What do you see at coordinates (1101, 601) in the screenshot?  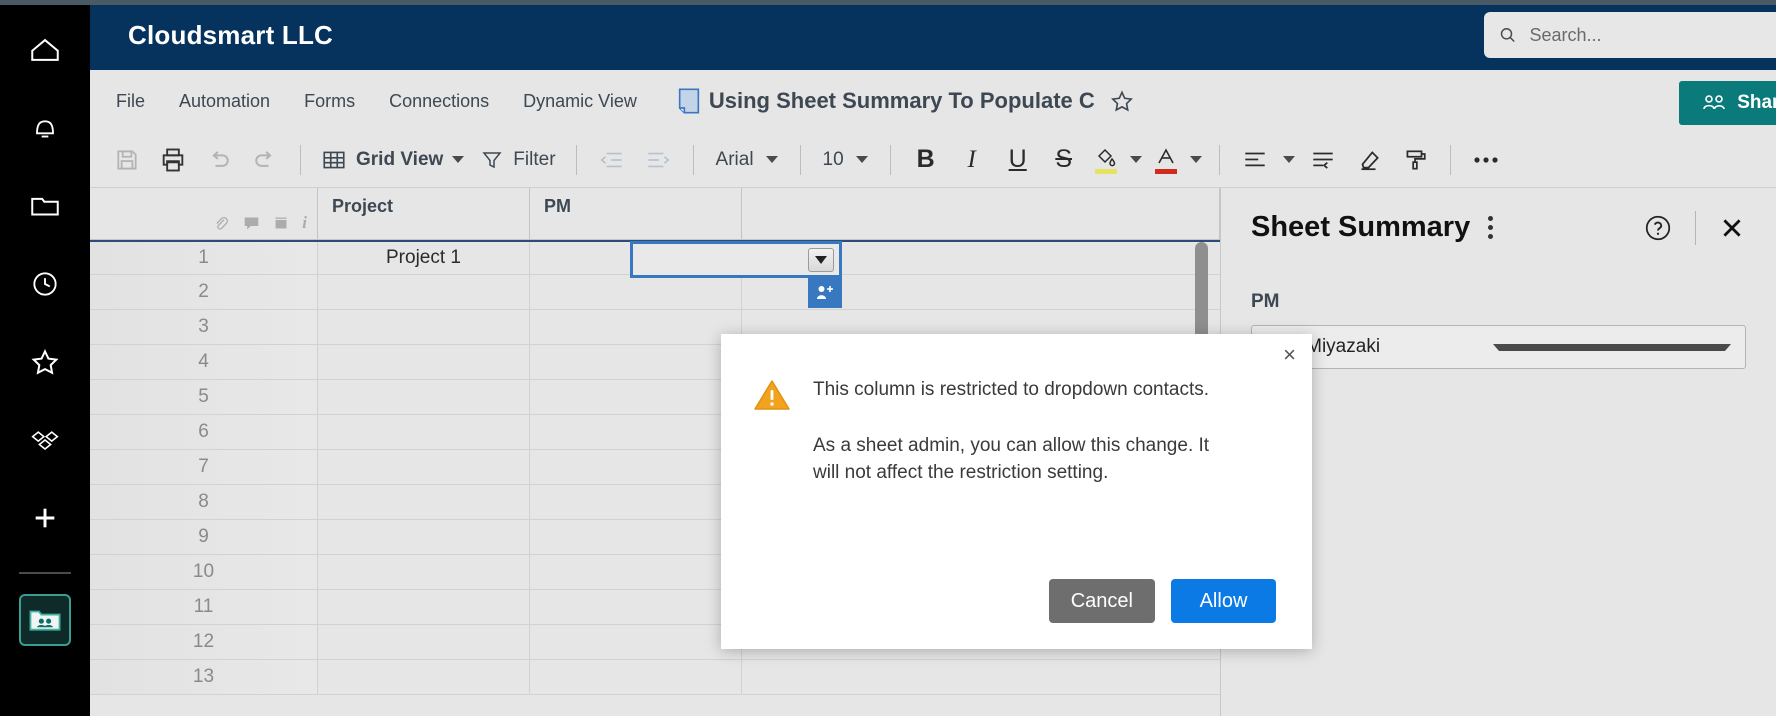 I see `cancel-button: Cancel` at bounding box center [1101, 601].